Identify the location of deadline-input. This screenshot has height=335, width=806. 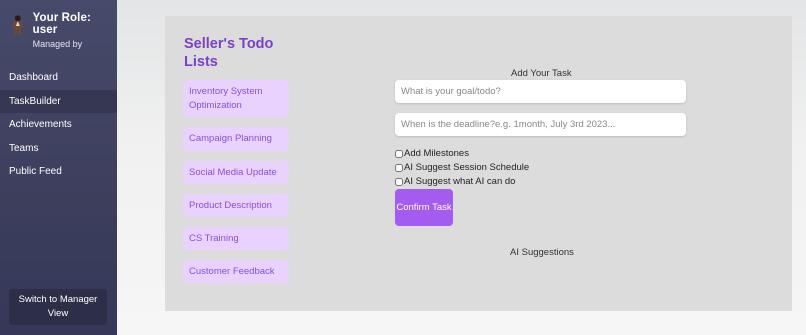
(540, 124).